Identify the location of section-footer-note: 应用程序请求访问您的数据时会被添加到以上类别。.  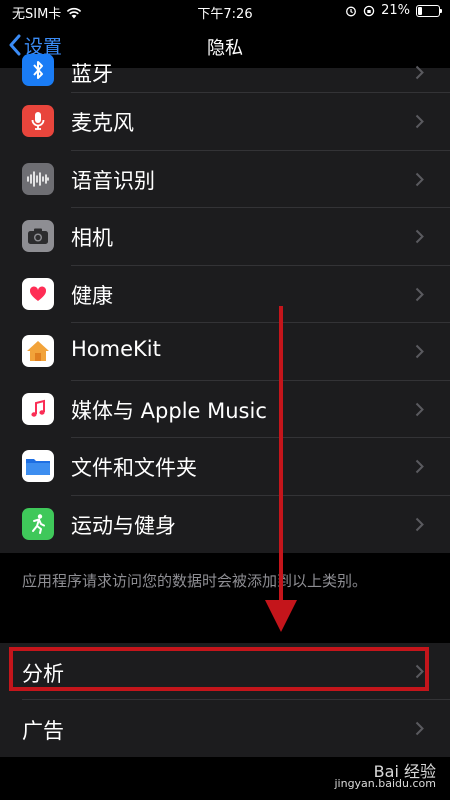
(195, 581).